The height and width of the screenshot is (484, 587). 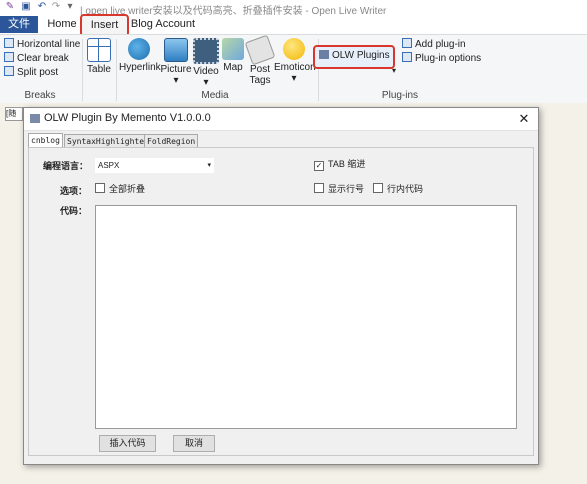 I want to click on language-label: 编程语言：, so click(x=66, y=166).